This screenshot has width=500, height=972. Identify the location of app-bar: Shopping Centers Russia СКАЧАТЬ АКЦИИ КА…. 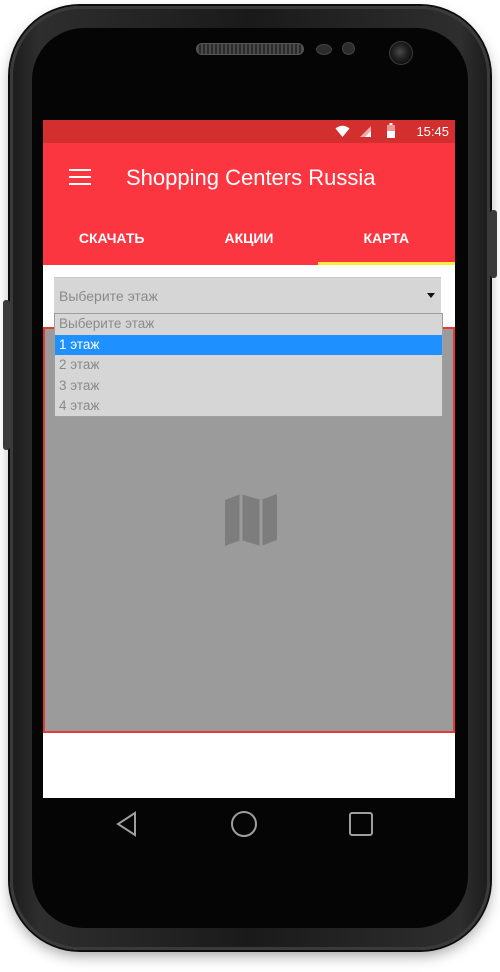
(249, 204).